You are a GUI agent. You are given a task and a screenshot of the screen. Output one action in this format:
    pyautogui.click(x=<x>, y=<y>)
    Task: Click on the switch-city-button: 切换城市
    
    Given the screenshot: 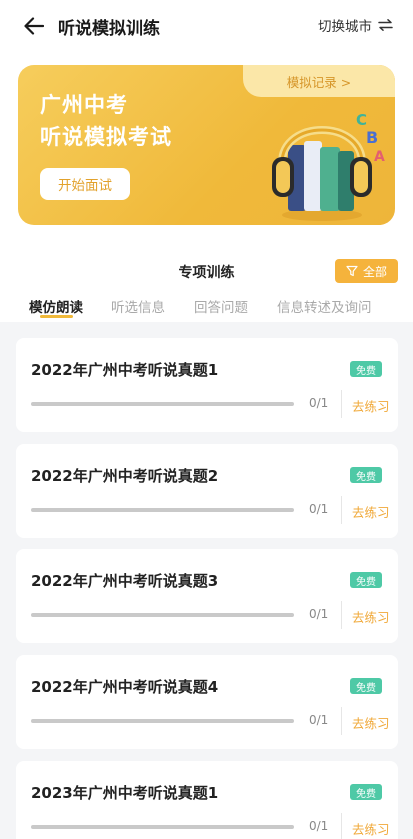 What is the action you would take?
    pyautogui.click(x=355, y=25)
    